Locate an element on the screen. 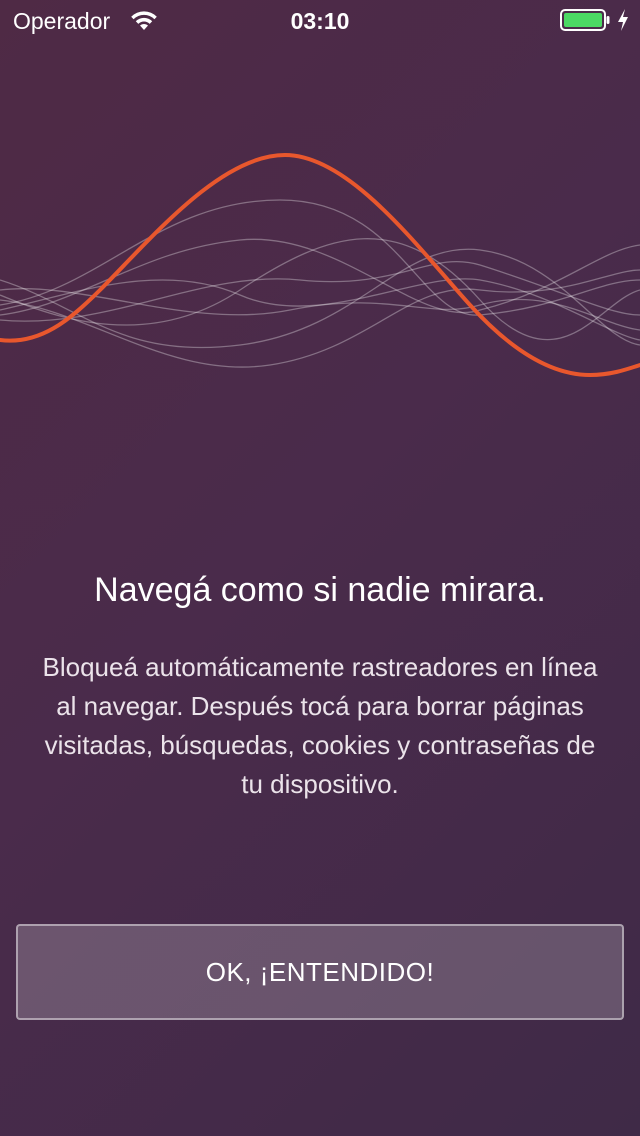 This screenshot has height=1136, width=640. charging-bolt-icon is located at coordinates (623, 20).